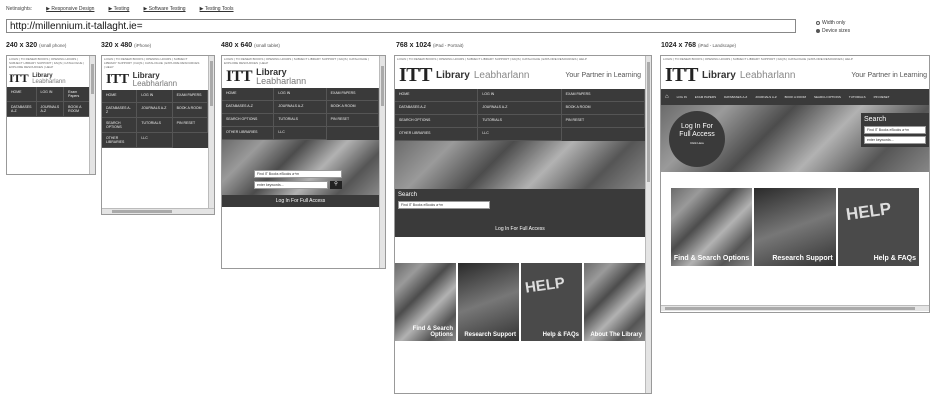  Describe the element at coordinates (70, 9) in the screenshot. I see `toolbar-link-responsive: ▶ Responsive Design` at that location.